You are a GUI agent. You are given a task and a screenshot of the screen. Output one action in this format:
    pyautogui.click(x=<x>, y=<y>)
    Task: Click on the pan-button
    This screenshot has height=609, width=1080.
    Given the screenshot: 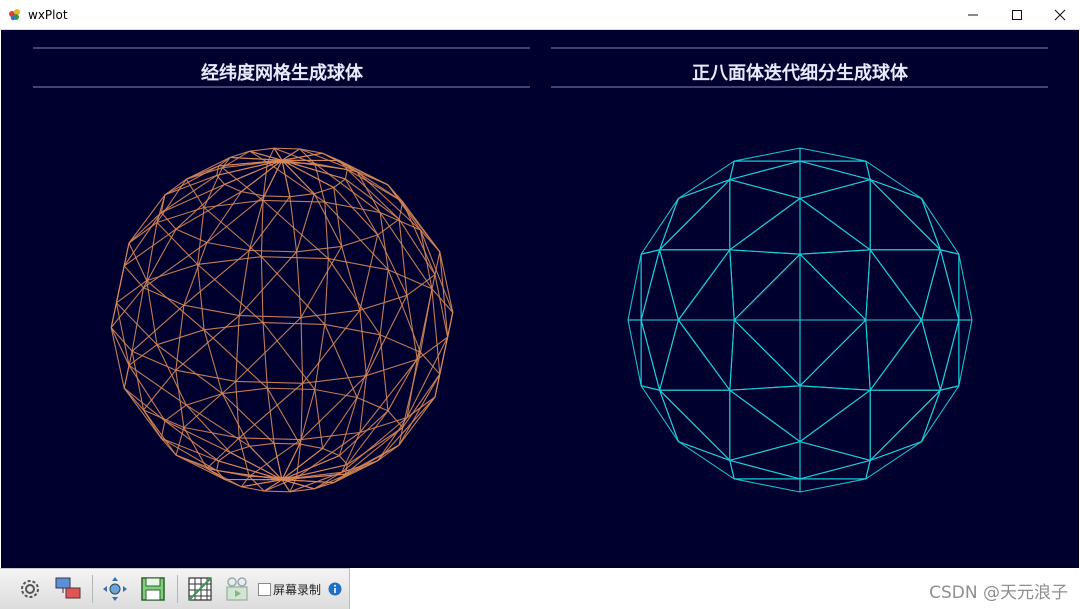 What is the action you would take?
    pyautogui.click(x=115, y=589)
    